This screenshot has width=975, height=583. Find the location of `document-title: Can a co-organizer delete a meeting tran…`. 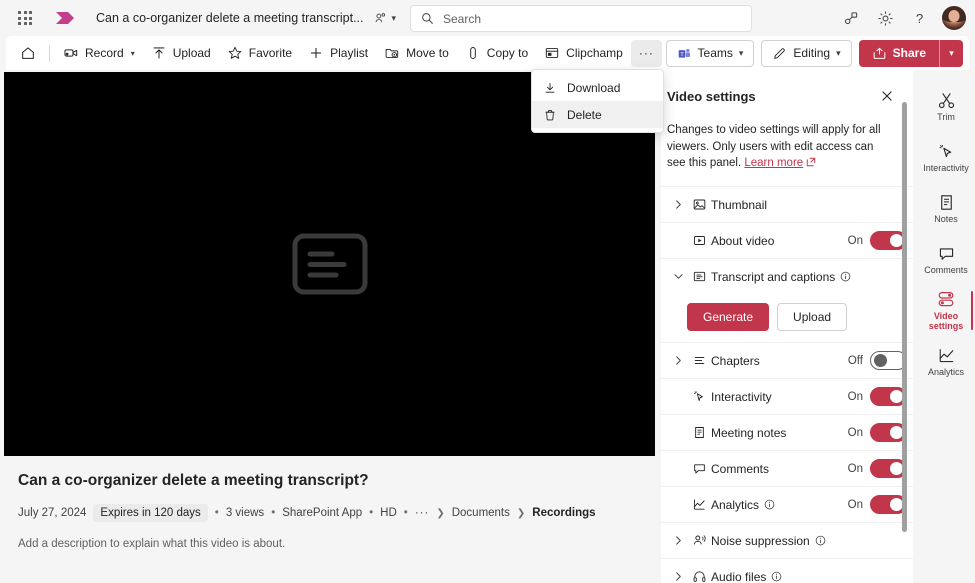

document-title: Can a co-organizer delete a meeting tran… is located at coordinates (230, 18).